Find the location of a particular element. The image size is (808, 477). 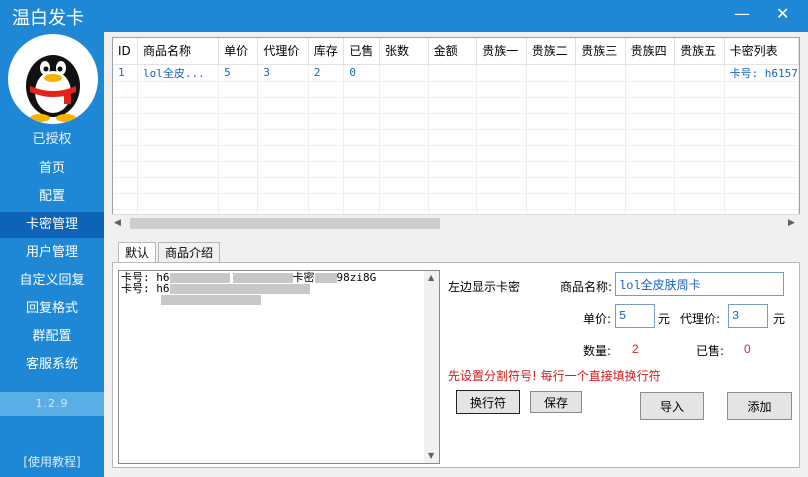

nav-card-management: 卡密管理 is located at coordinates (52, 225).